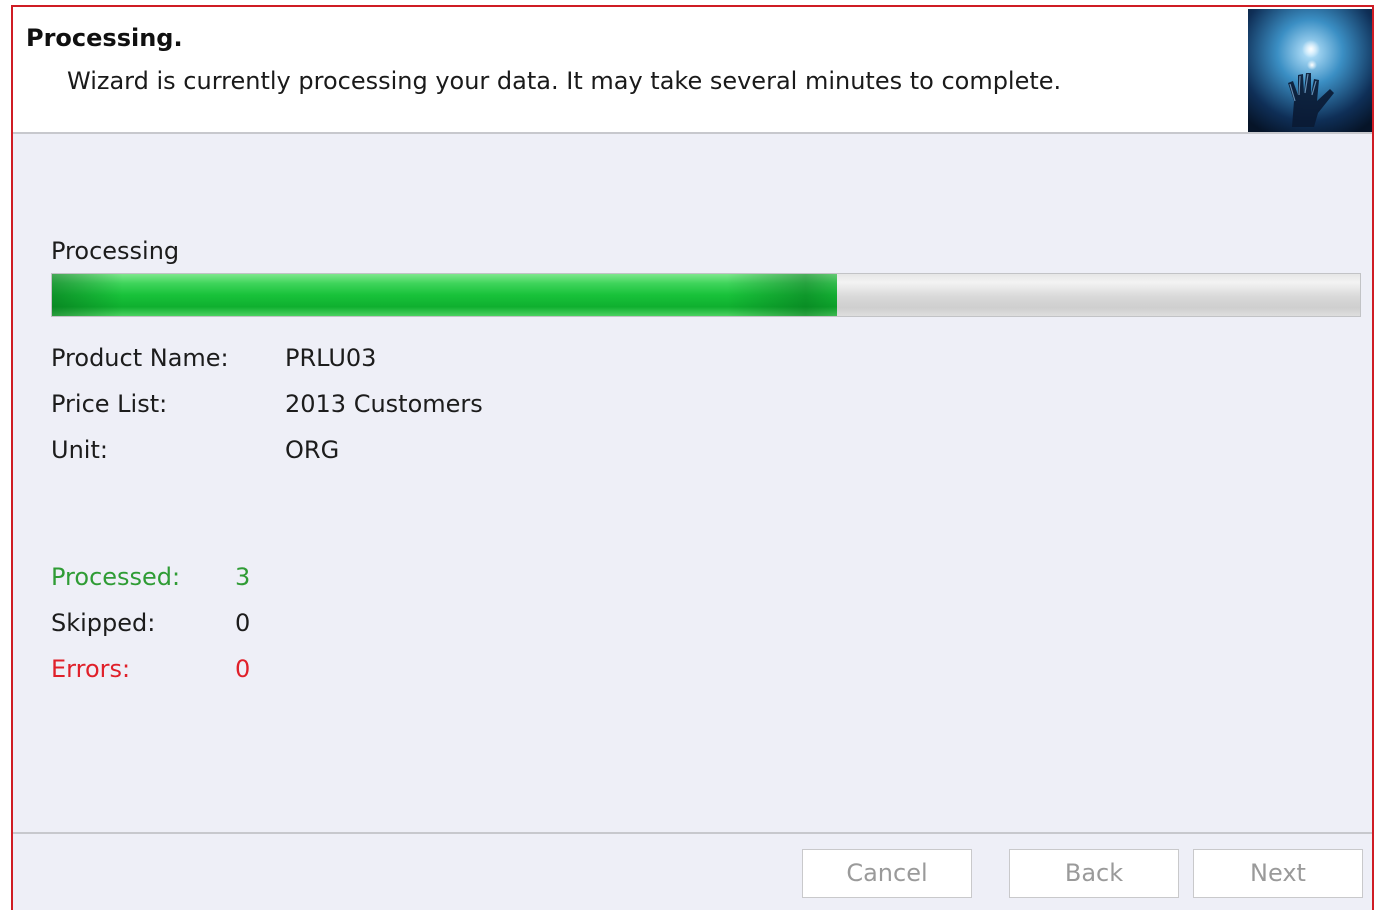  Describe the element at coordinates (243, 669) in the screenshot. I see `errors-count: 0` at that location.